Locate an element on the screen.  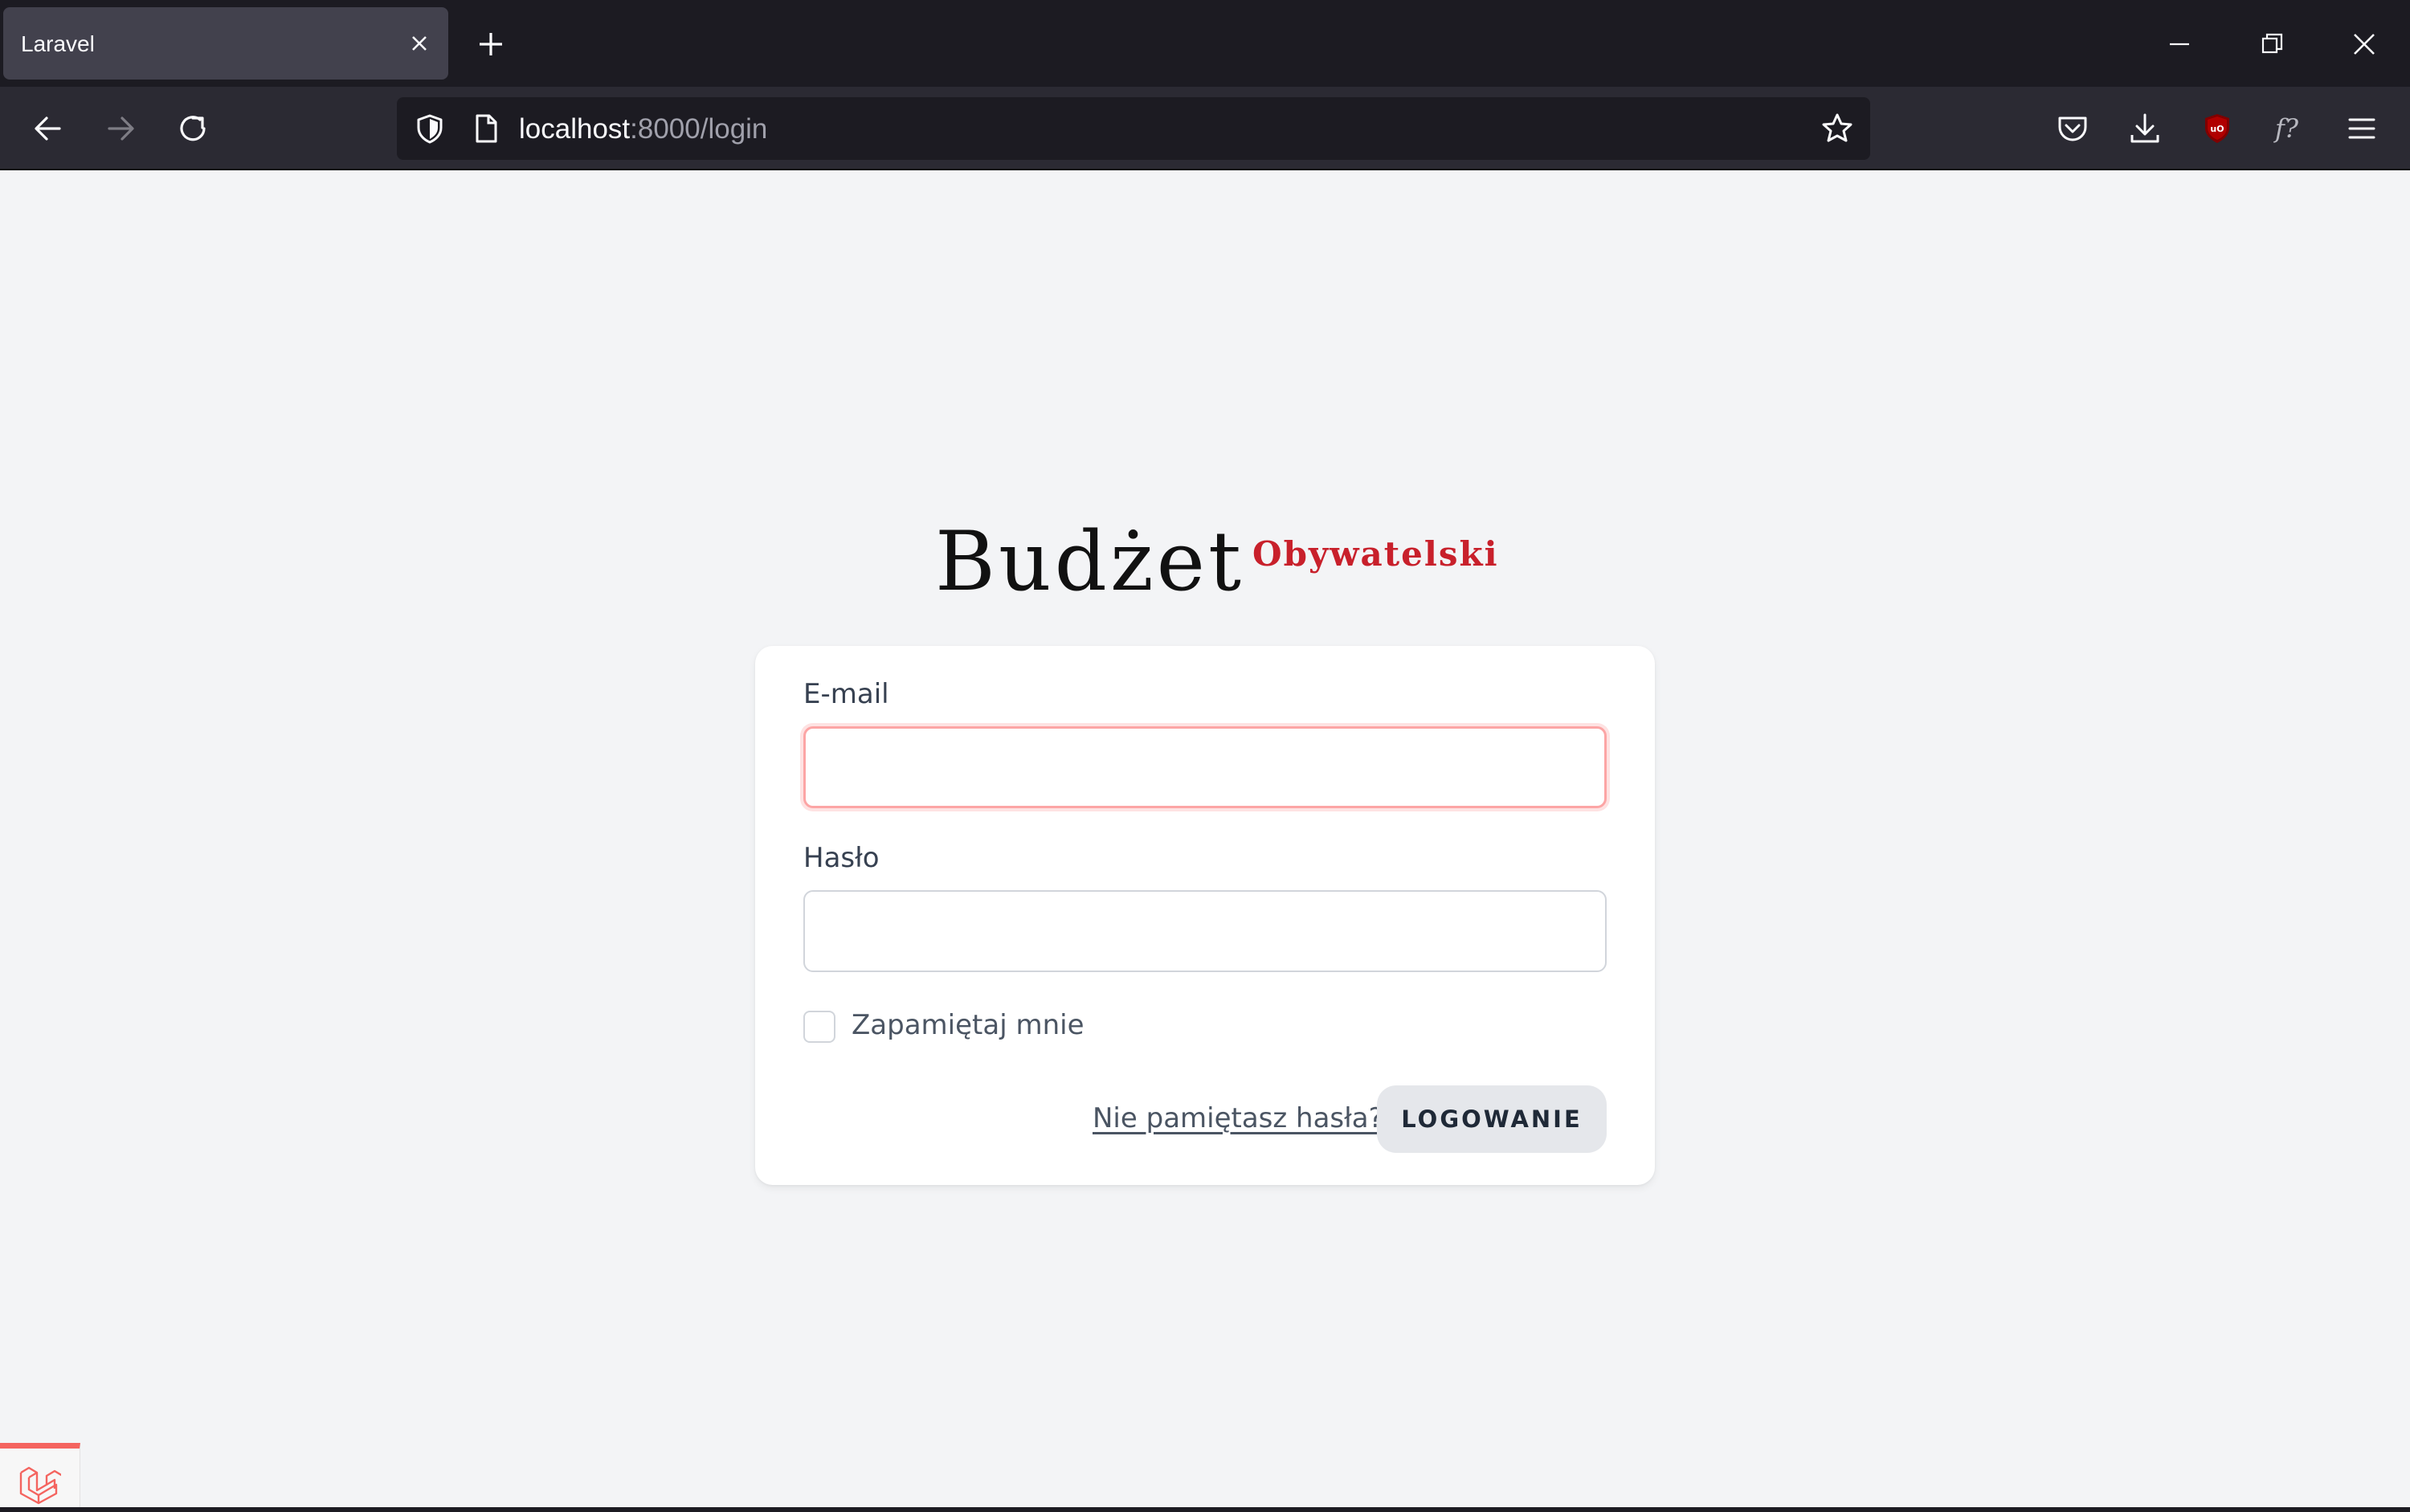
tab-title: Laravel is located at coordinates (58, 43).